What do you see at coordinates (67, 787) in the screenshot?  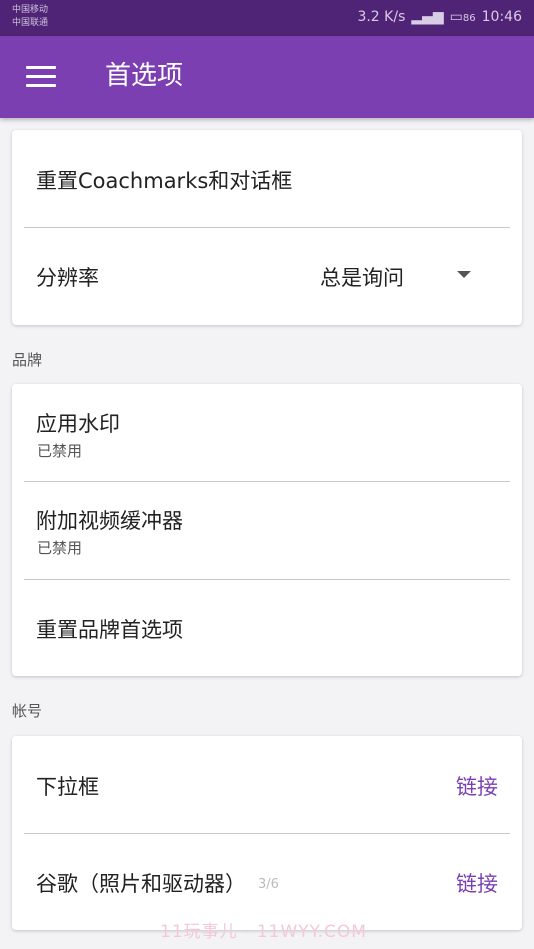 I see `dropbox-label: 下拉框` at bounding box center [67, 787].